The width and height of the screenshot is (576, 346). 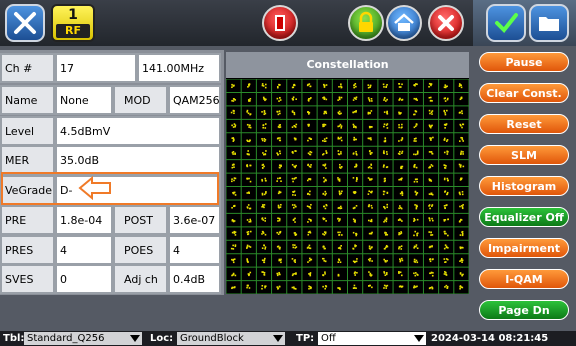 I want to click on home-button, so click(x=404, y=23).